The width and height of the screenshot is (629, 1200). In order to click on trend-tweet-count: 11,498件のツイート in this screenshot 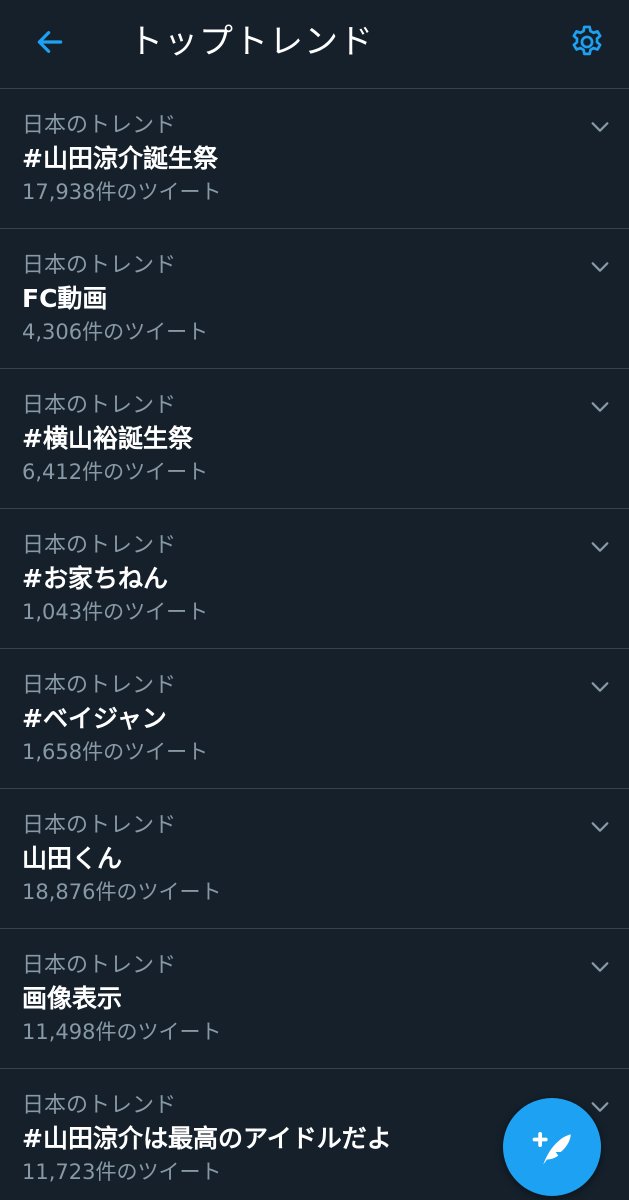, I will do `click(122, 1032)`.